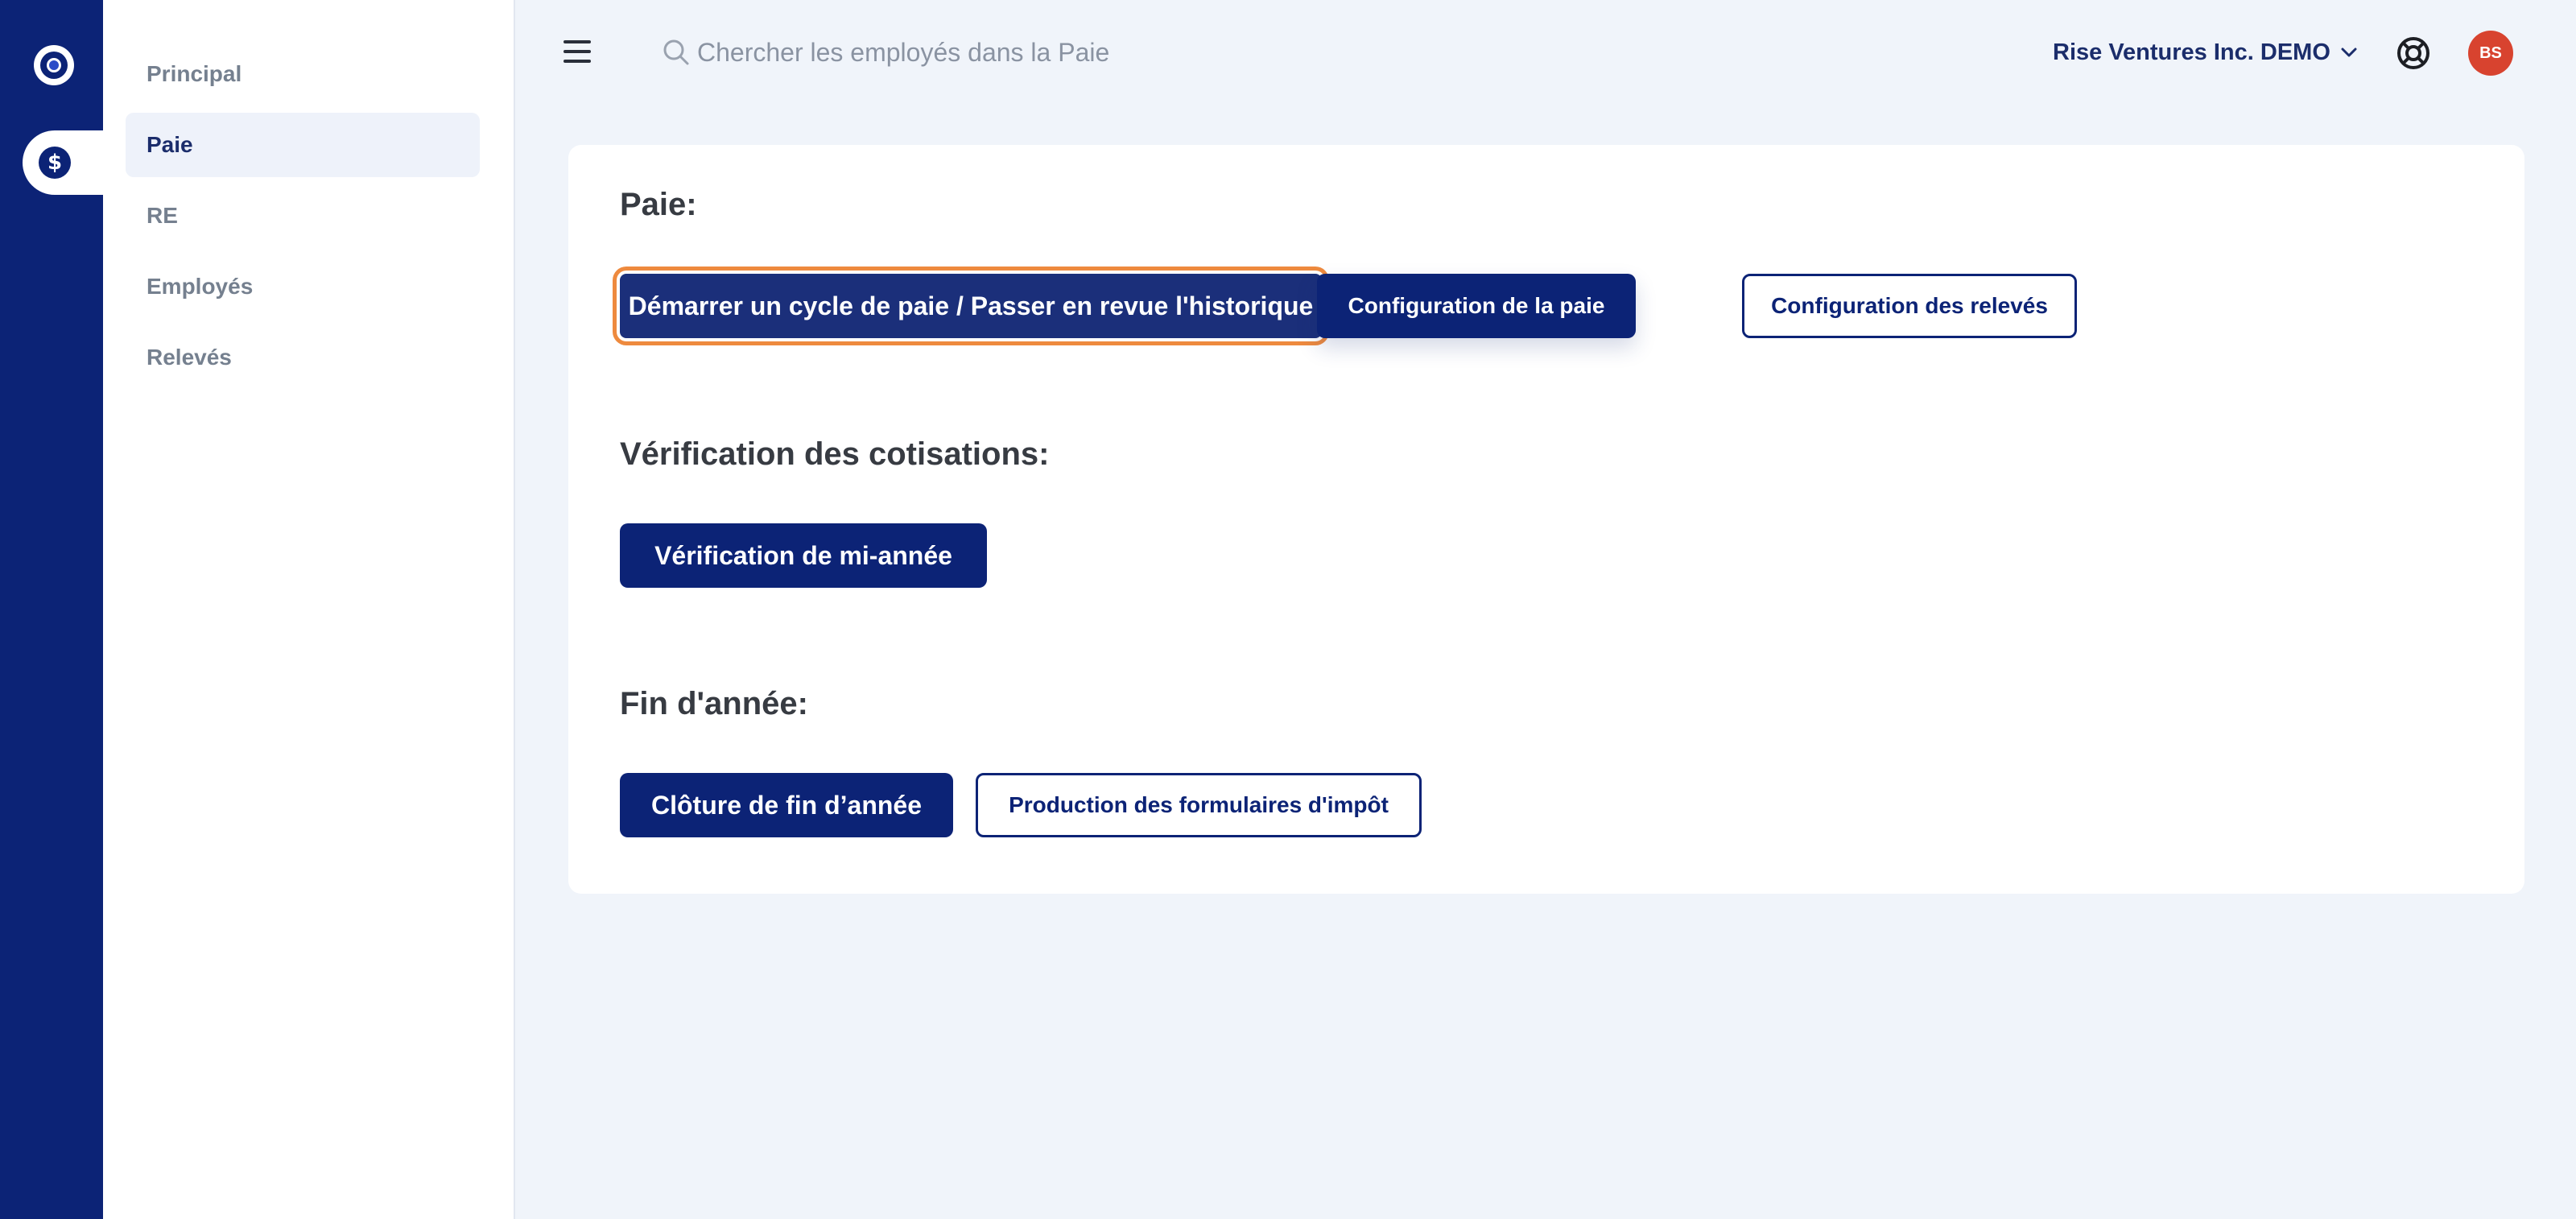  Describe the element at coordinates (1199, 805) in the screenshot. I see `tax-forms-production-button: Production des formulaires d'impôt` at that location.